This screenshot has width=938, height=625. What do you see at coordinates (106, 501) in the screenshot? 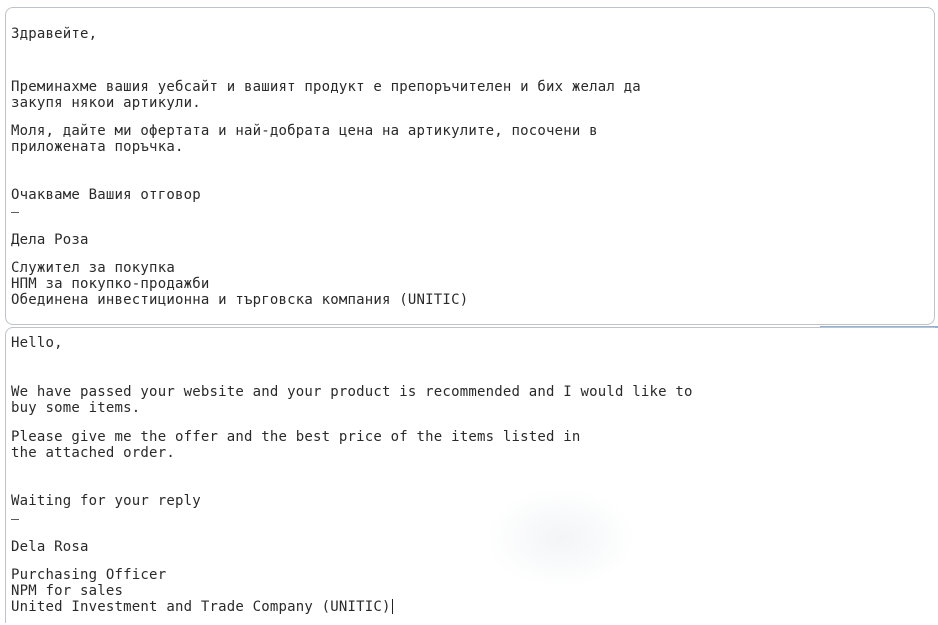
I see `closing-text: Waiting for your reply` at bounding box center [106, 501].